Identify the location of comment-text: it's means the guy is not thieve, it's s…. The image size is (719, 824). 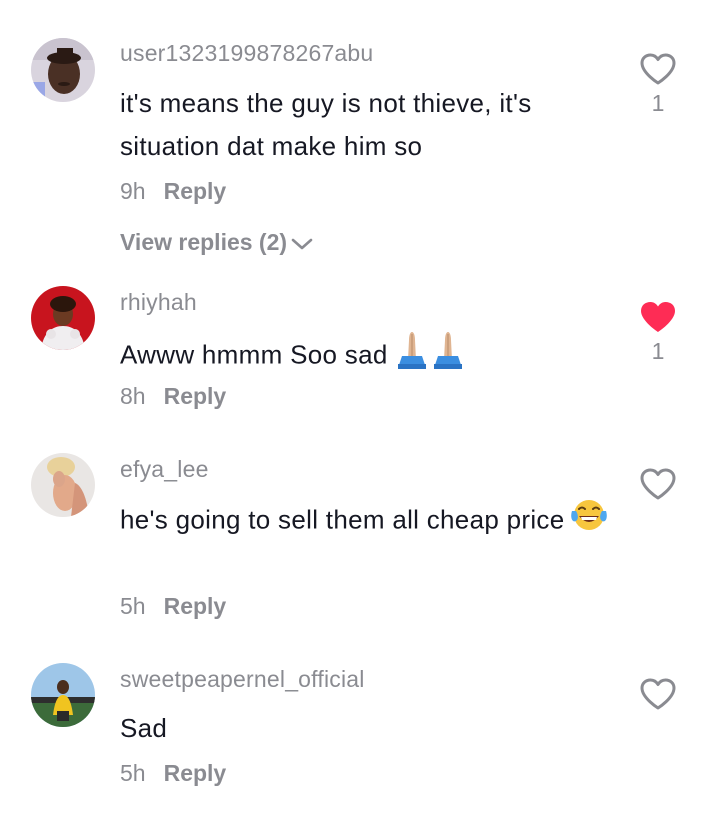
(326, 124).